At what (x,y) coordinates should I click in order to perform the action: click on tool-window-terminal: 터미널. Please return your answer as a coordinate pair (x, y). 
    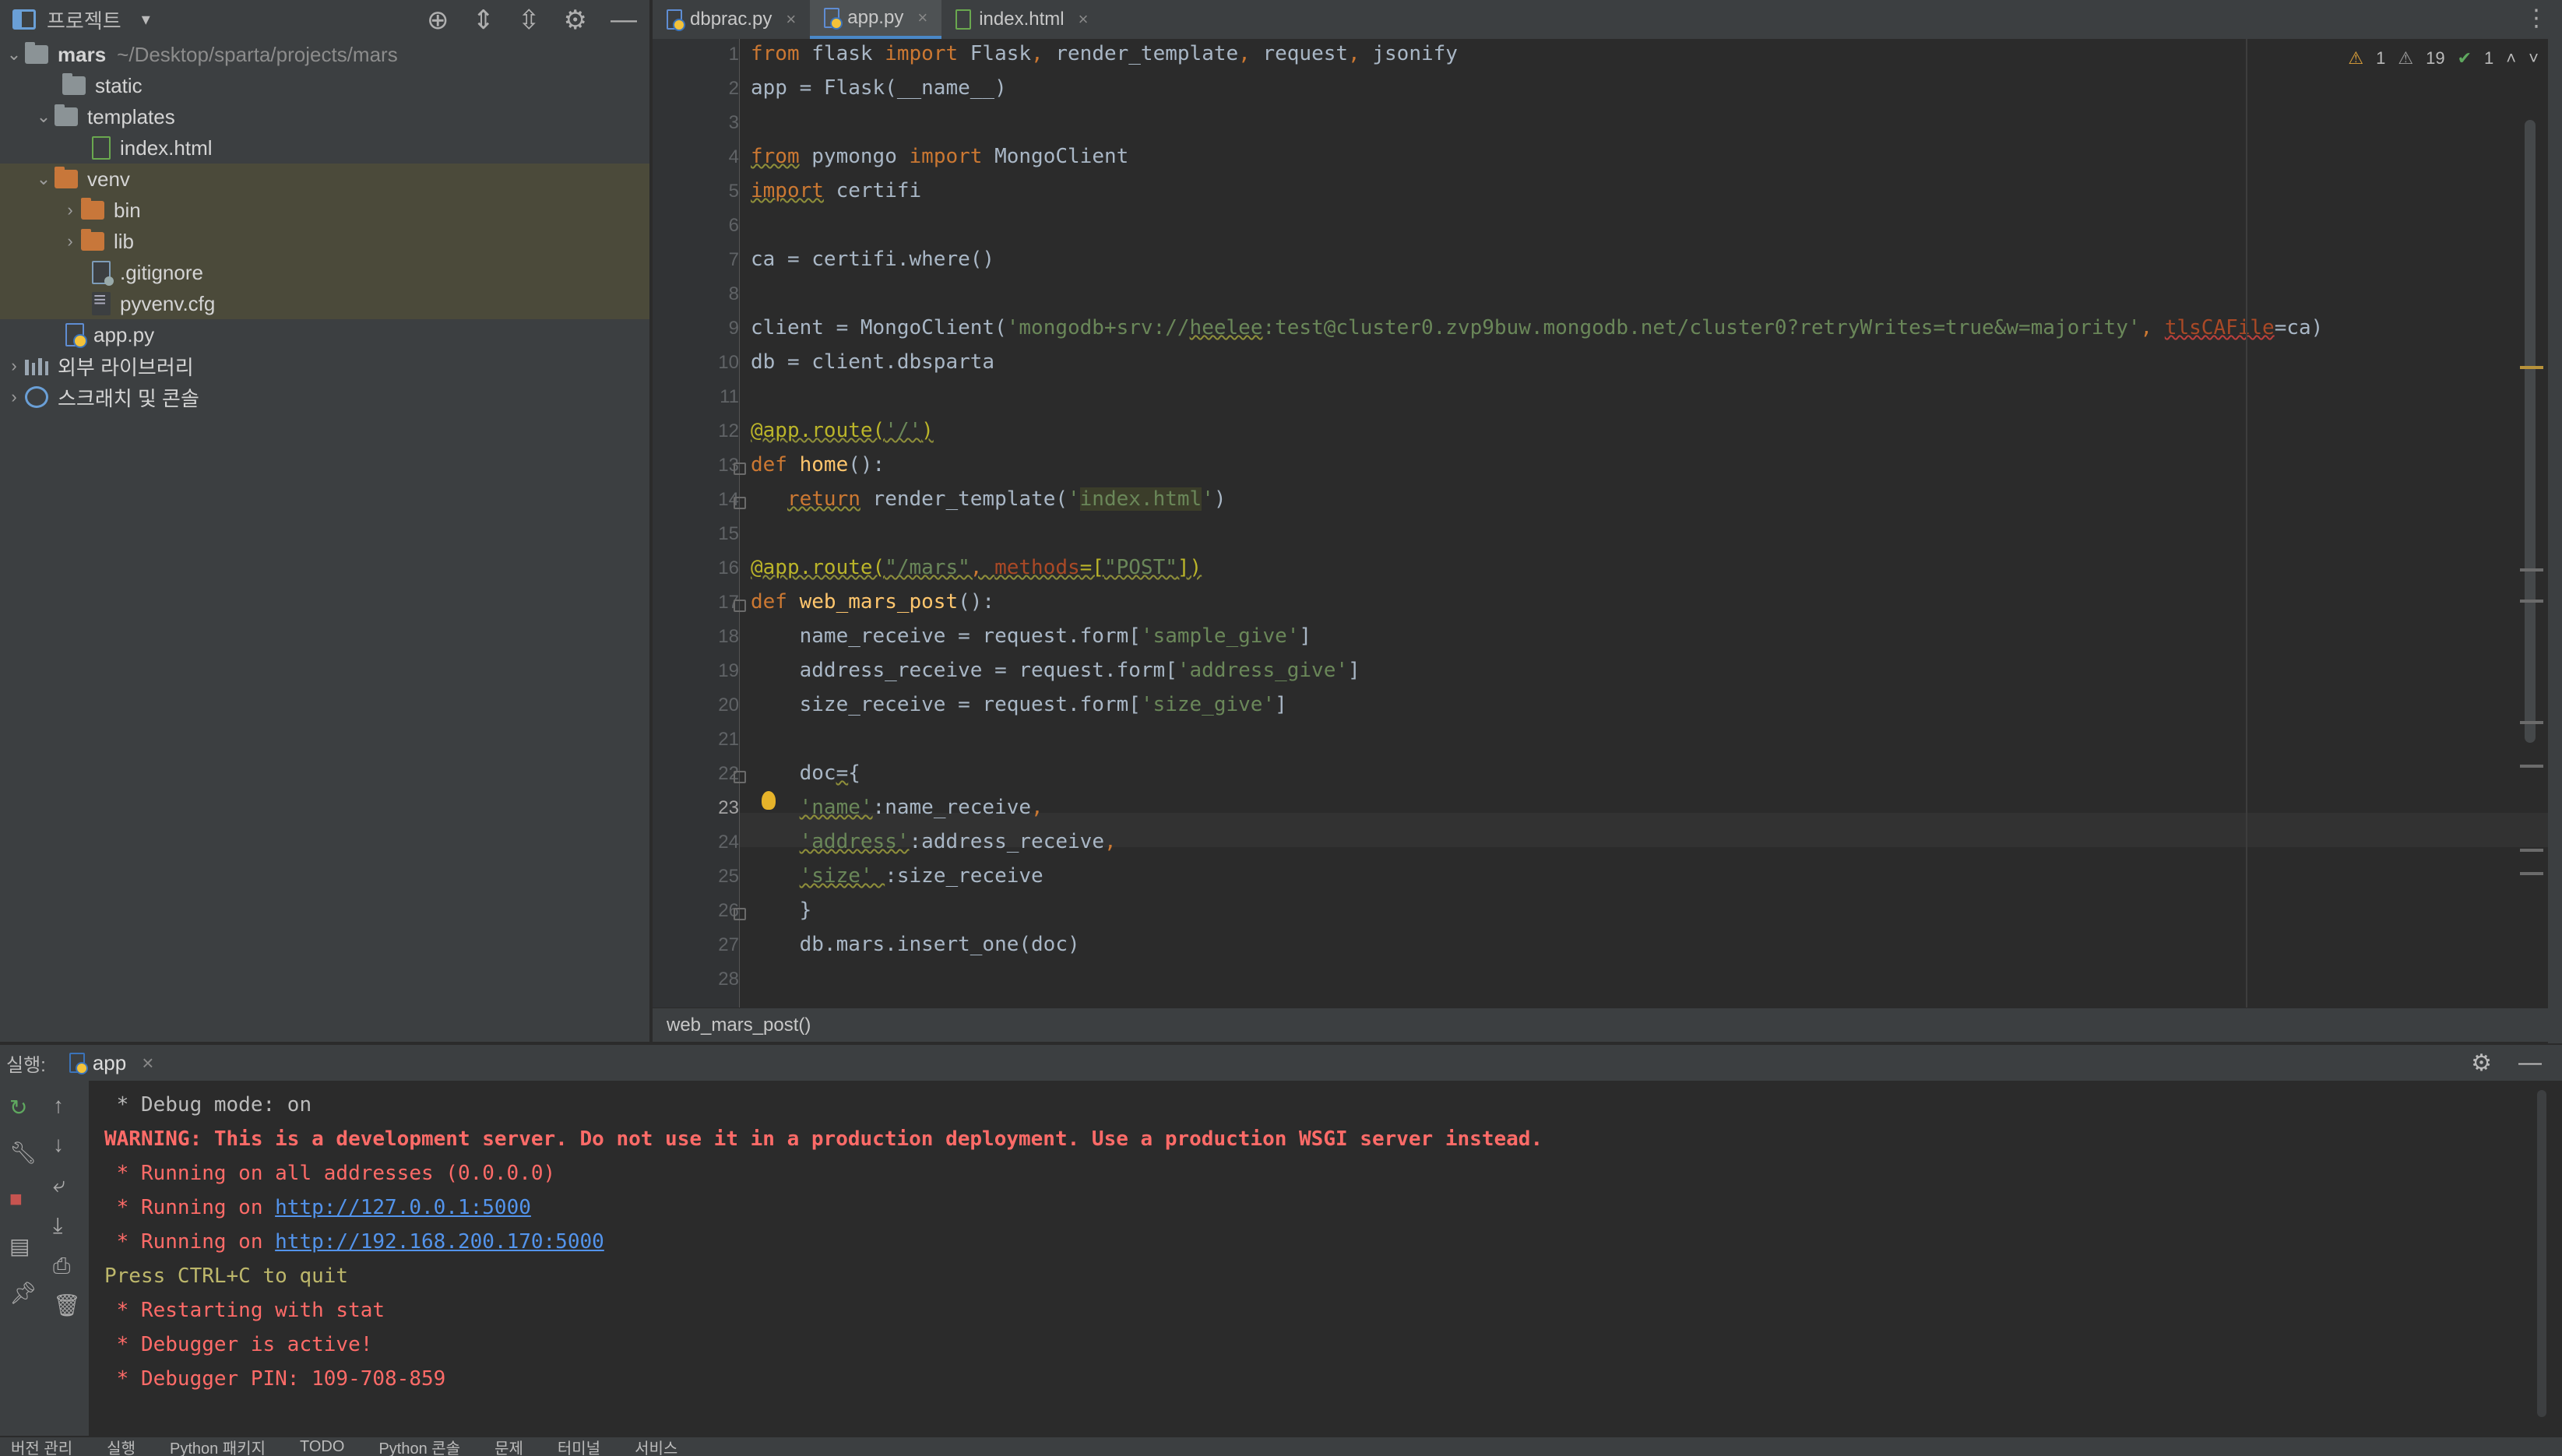
    Looking at the image, I should click on (579, 1446).